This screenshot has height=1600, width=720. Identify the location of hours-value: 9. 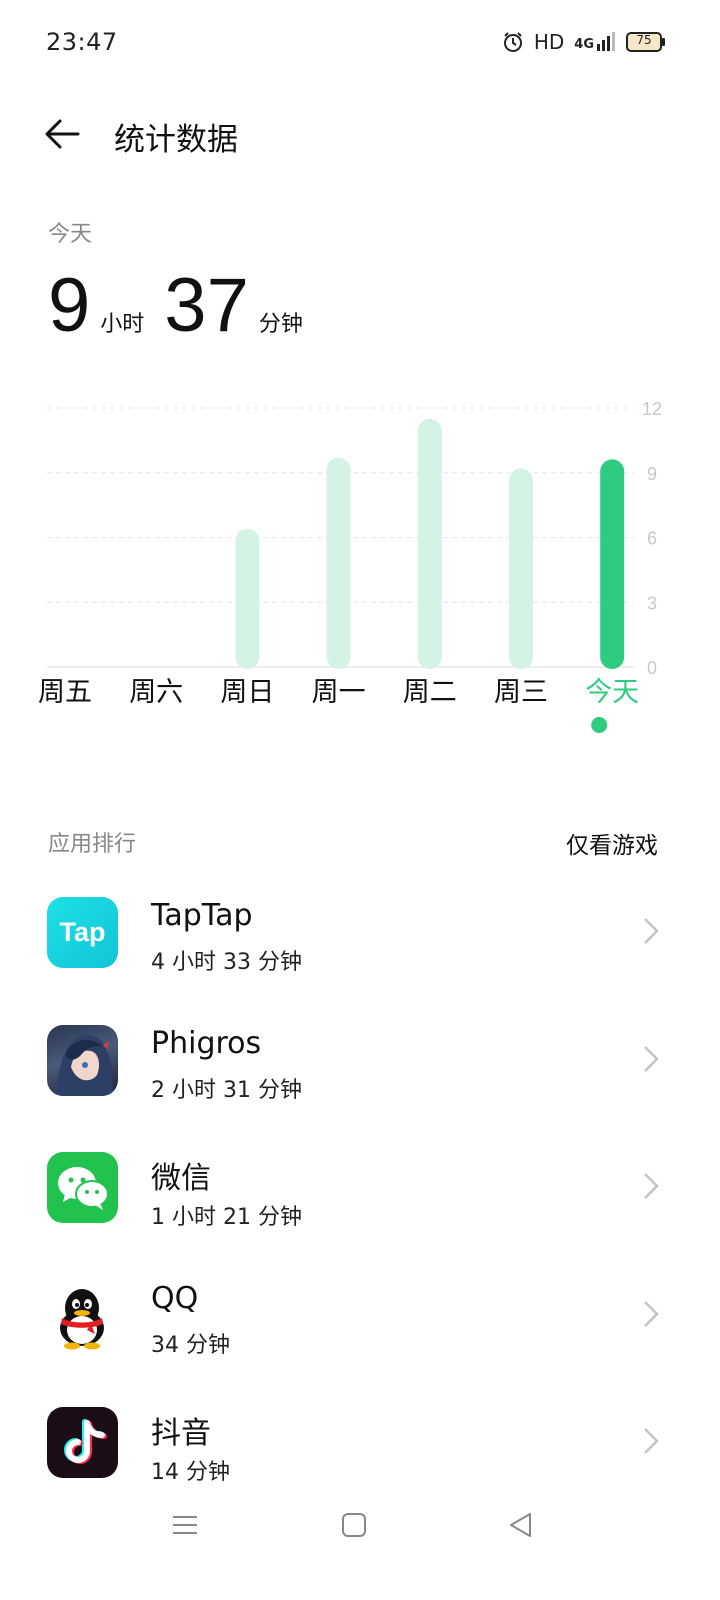
(69, 305).